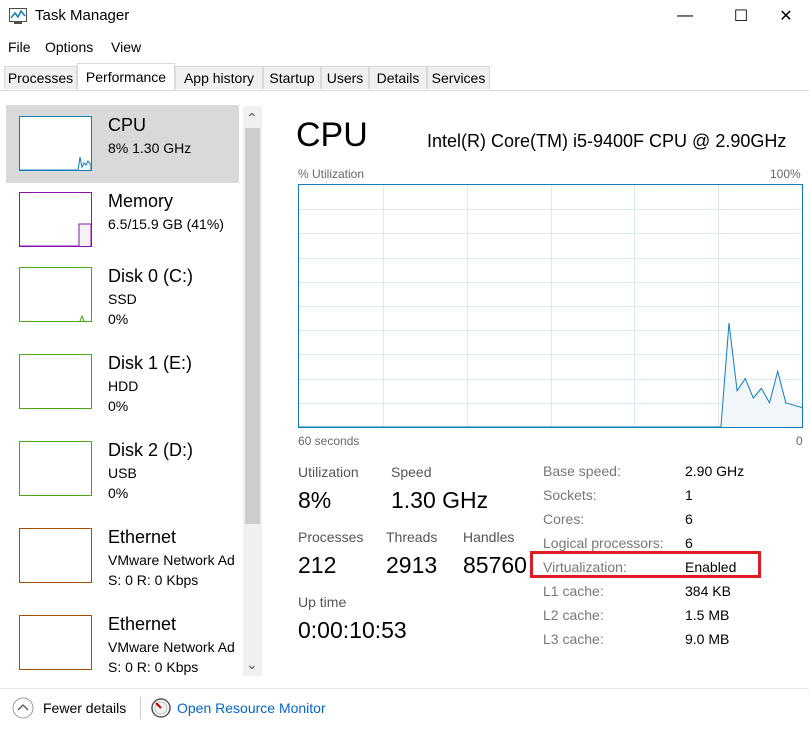 This screenshot has height=733, width=809. I want to click on tab-services: Services, so click(458, 77).